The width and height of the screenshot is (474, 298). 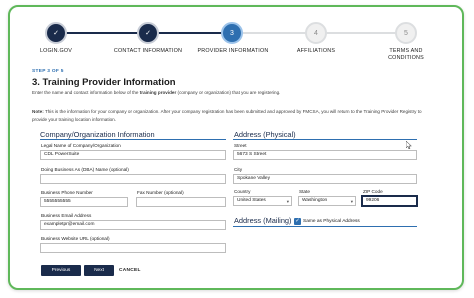 What do you see at coordinates (66, 215) in the screenshot?
I see `email-label: Business Email Address` at bounding box center [66, 215].